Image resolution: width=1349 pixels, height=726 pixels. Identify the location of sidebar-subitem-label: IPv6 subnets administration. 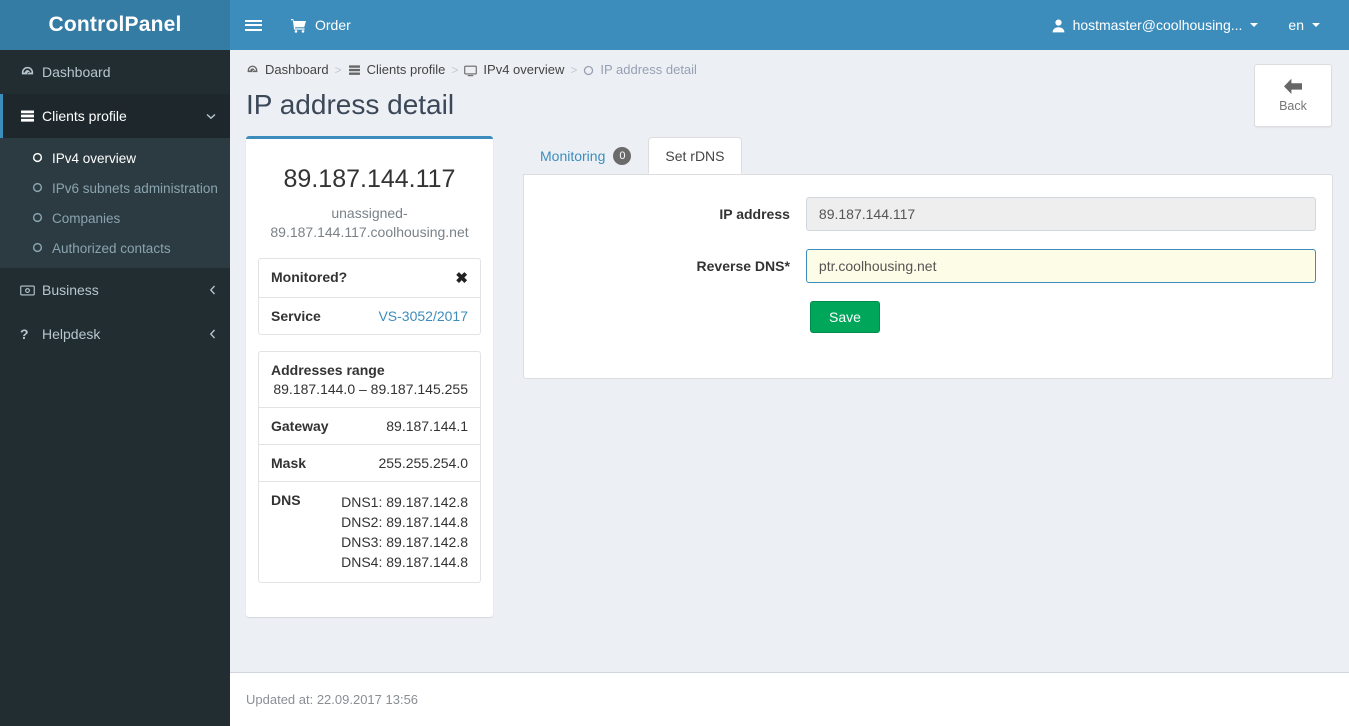
(135, 188).